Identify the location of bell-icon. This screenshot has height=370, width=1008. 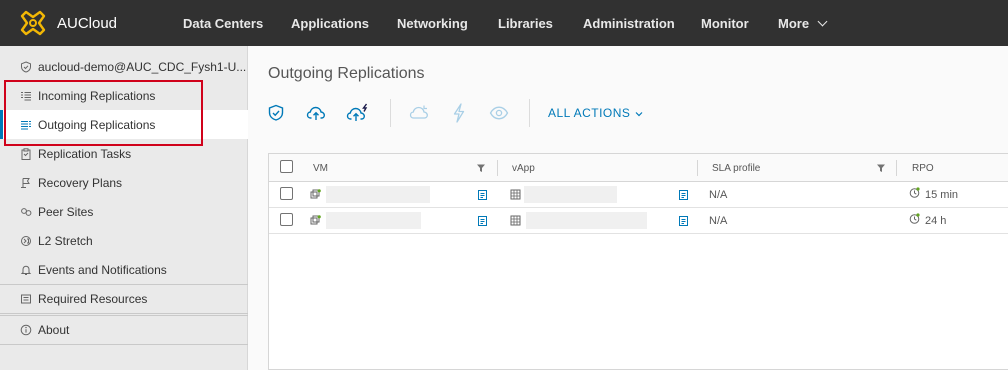
(26, 270).